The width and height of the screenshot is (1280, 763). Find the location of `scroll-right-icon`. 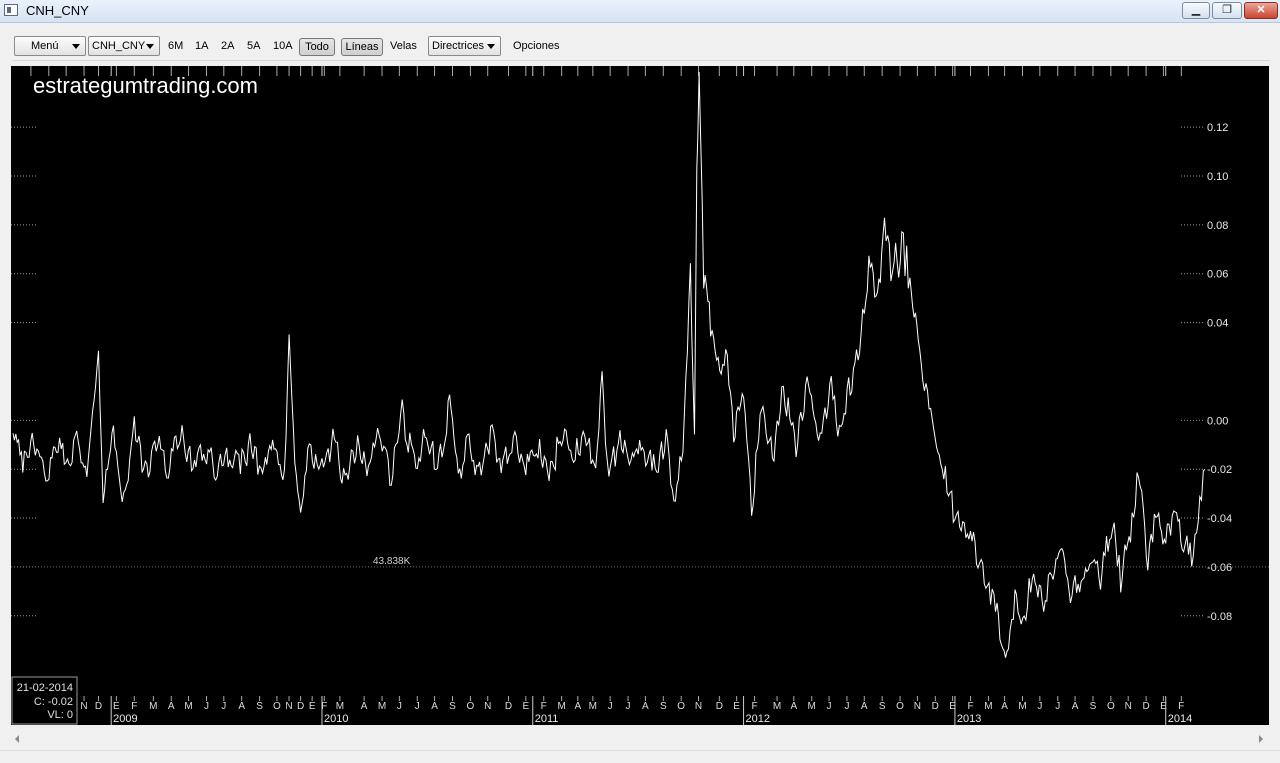

scroll-right-icon is located at coordinates (1261, 739).